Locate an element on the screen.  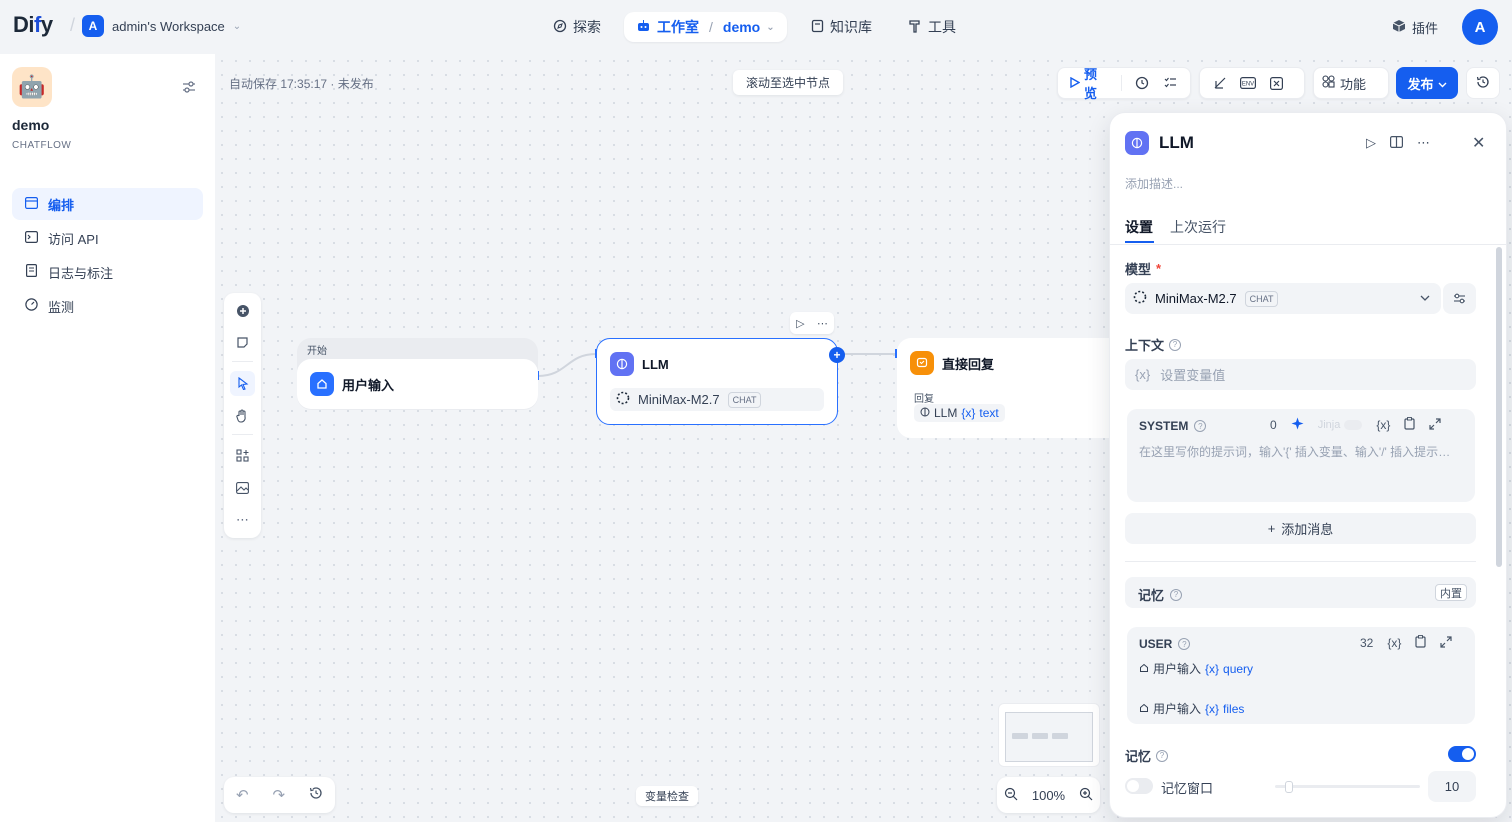
checklist-icon is located at coordinates (1170, 83).